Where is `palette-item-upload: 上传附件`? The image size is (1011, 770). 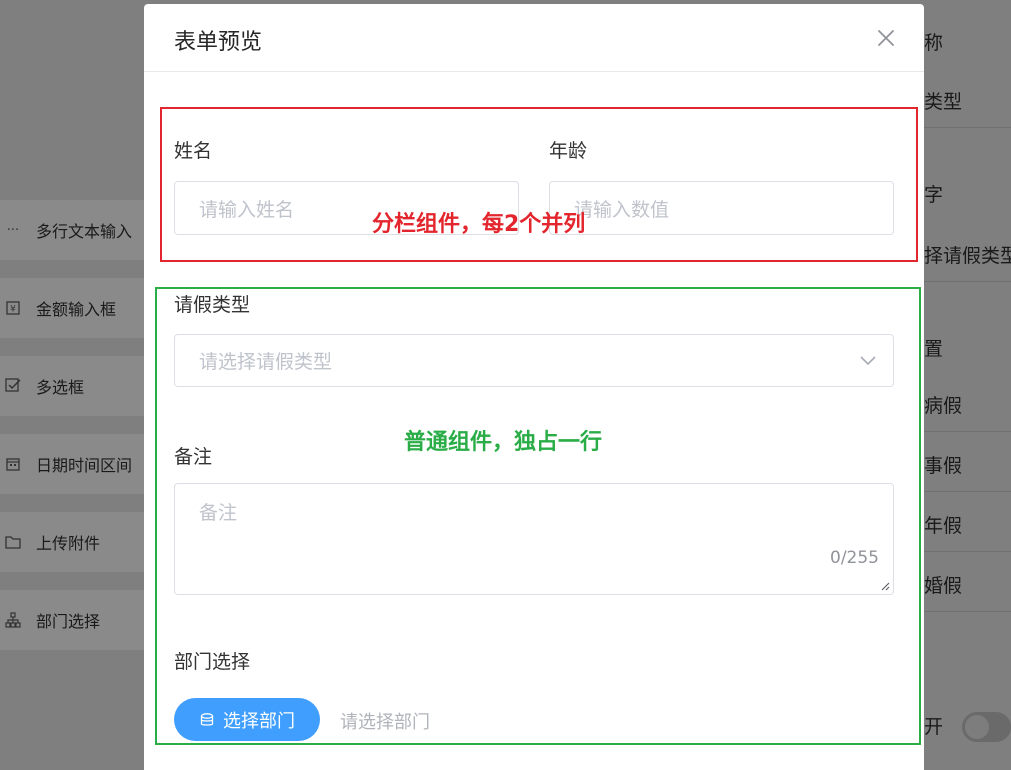
palette-item-upload: 上传附件 is located at coordinates (75, 542).